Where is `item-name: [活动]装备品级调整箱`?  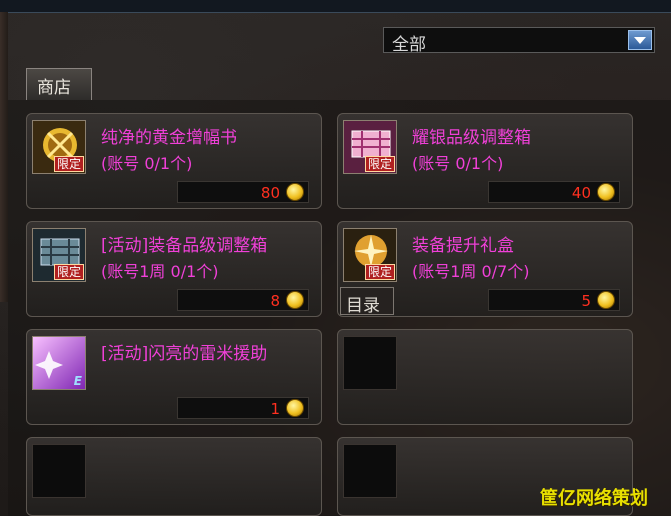
item-name: [活动]装备品级调整箱 is located at coordinates (184, 246).